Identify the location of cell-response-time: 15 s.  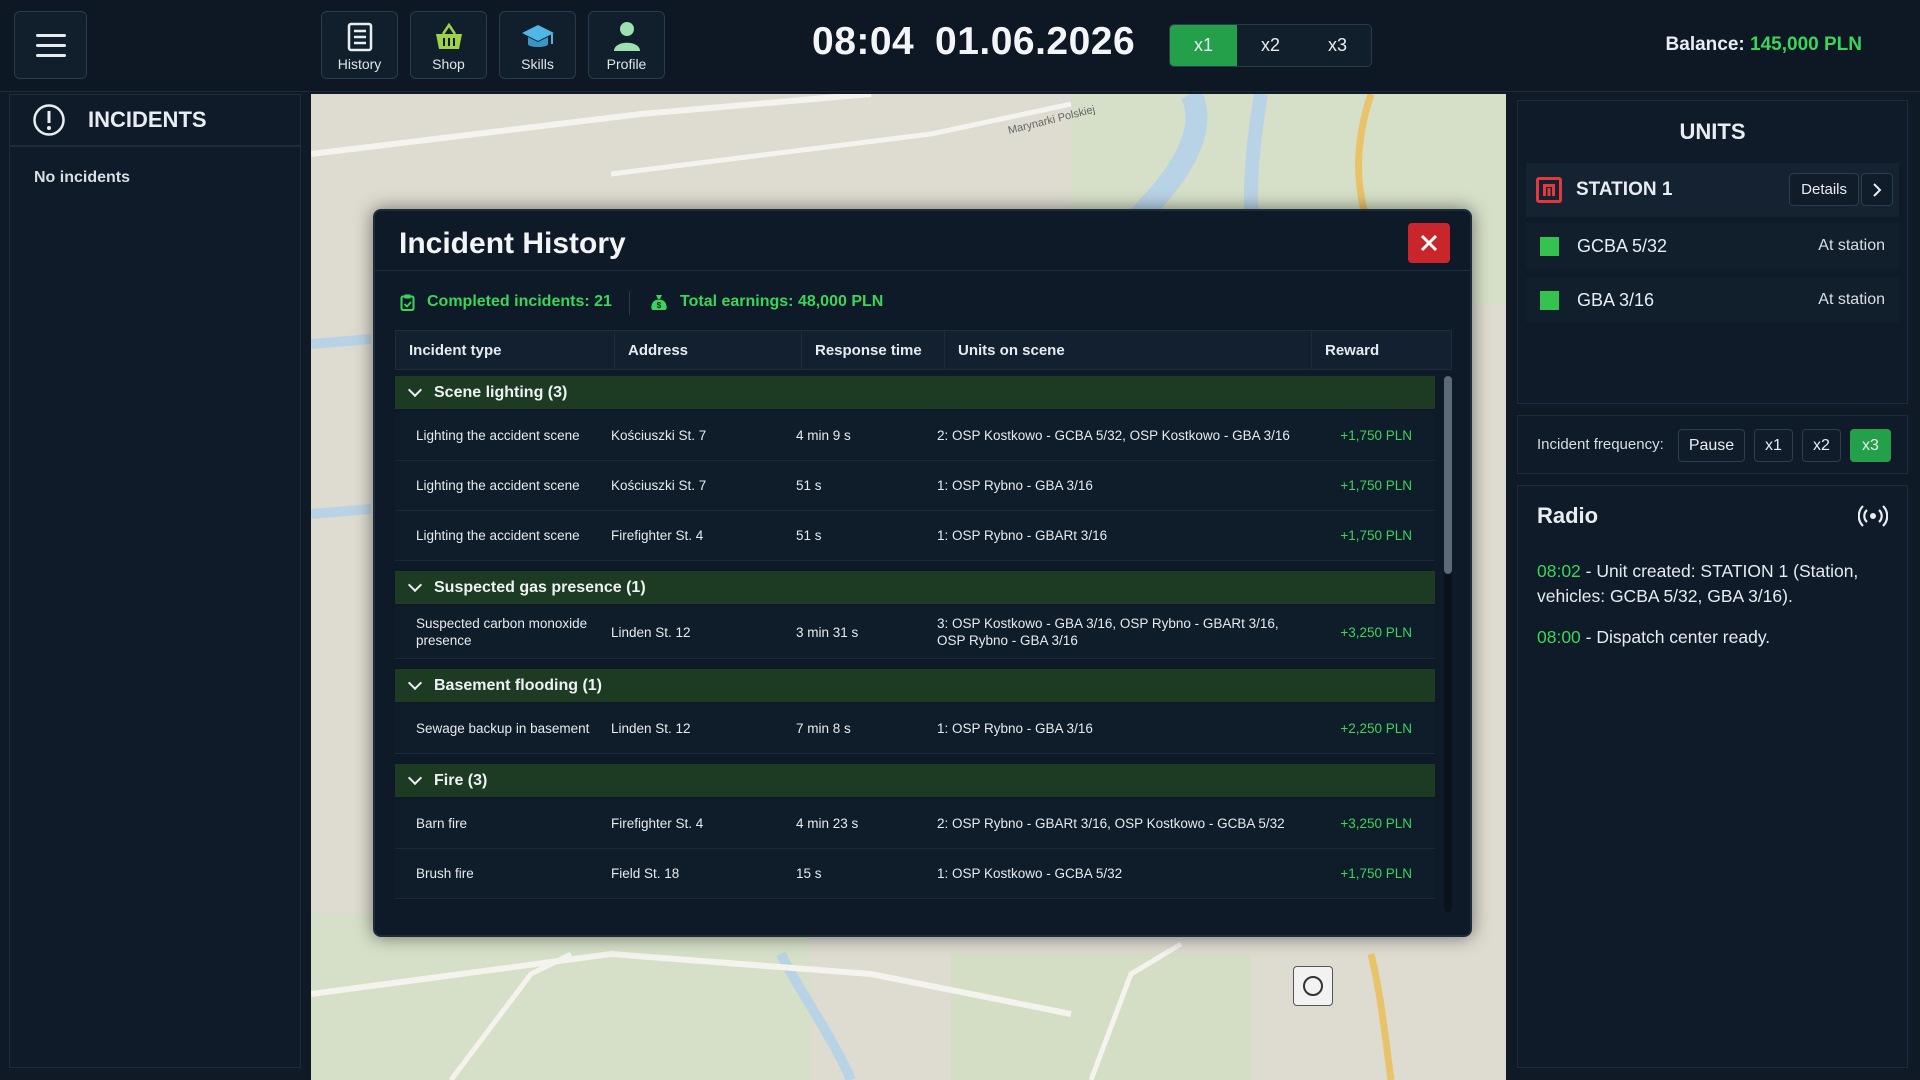
(809, 873).